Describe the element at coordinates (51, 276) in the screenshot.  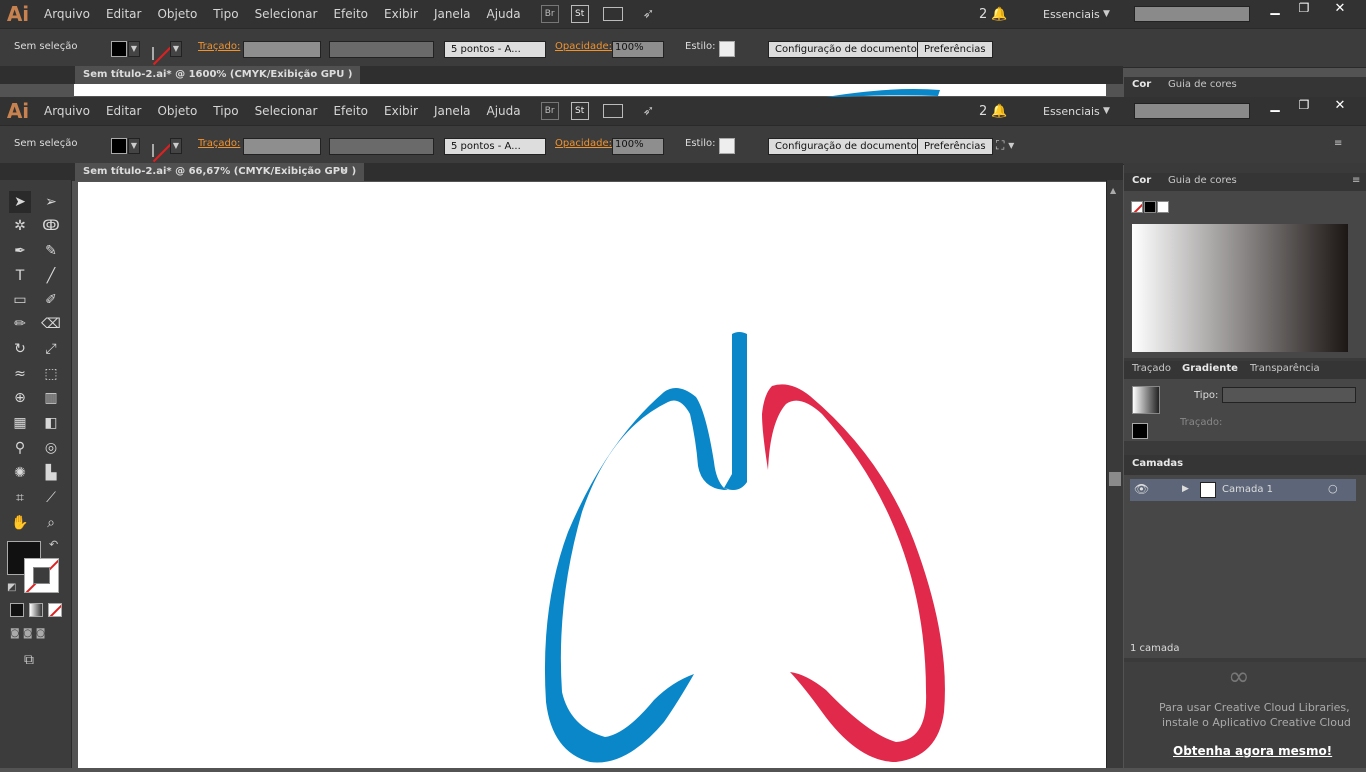
I see `line-tool-icon: ╱` at that location.